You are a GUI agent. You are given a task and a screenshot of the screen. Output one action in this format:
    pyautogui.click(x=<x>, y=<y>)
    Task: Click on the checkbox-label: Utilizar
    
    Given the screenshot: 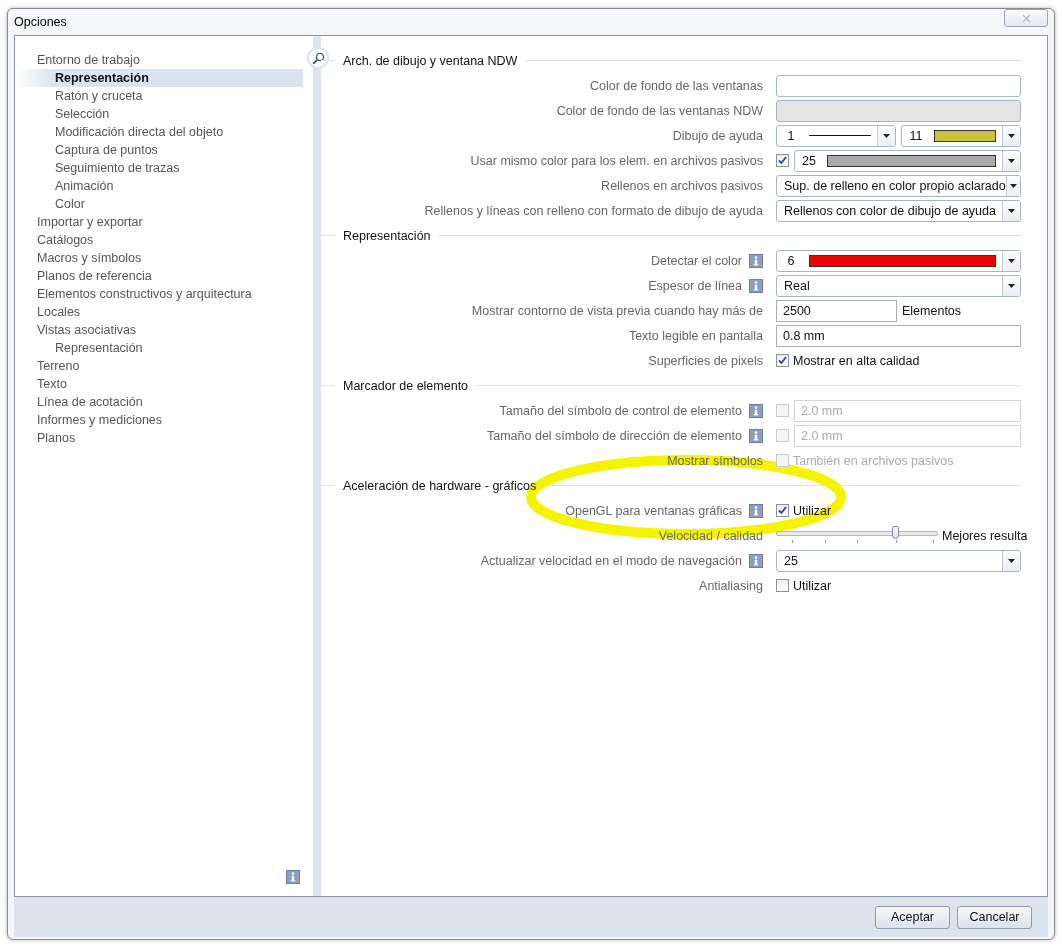 What is the action you would take?
    pyautogui.click(x=812, y=585)
    